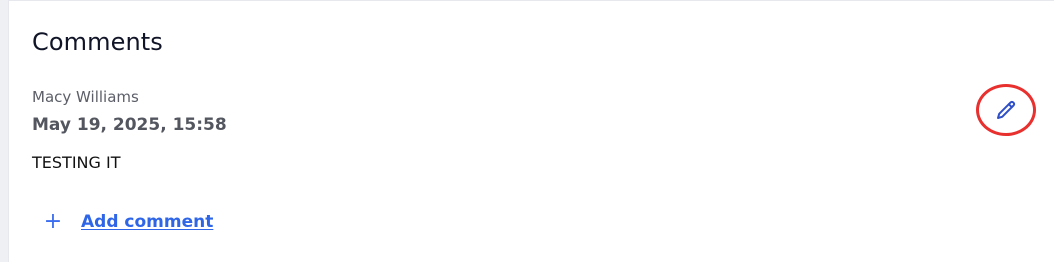  Describe the element at coordinates (129, 125) in the screenshot. I see `comment-timestamp: May 19, 2025, 15:58` at that location.